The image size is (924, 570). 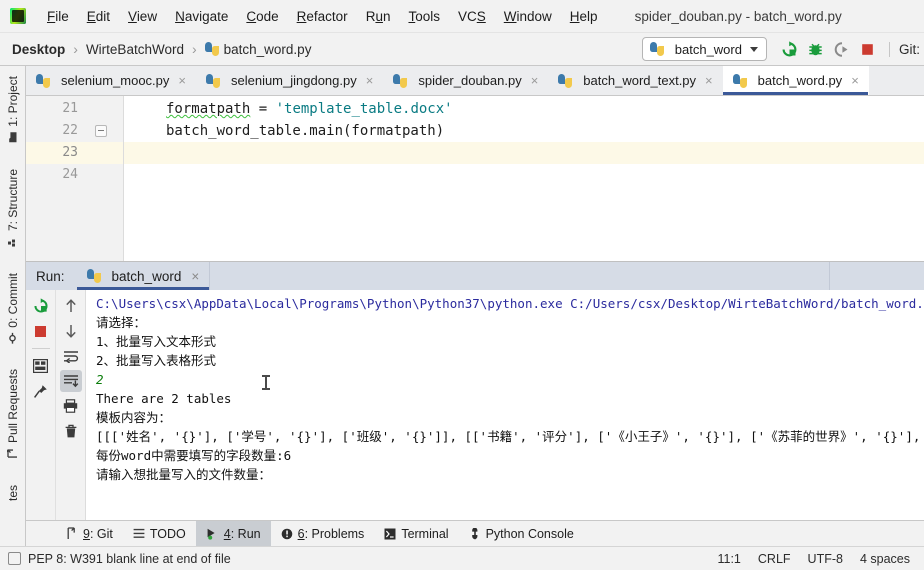 What do you see at coordinates (156, 341) in the screenshot?
I see `console-line: 1、批量写入文本形式` at bounding box center [156, 341].